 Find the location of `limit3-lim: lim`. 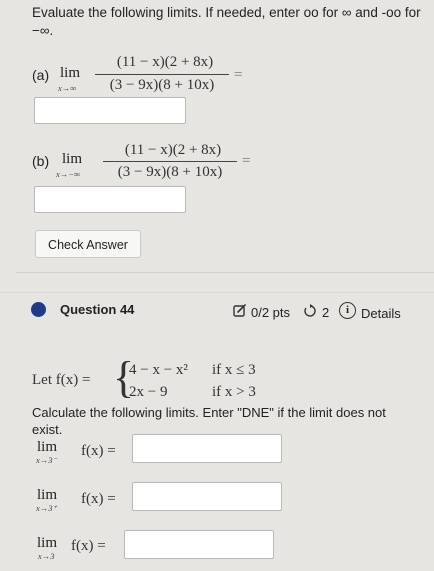

limit3-lim: lim is located at coordinates (47, 543).